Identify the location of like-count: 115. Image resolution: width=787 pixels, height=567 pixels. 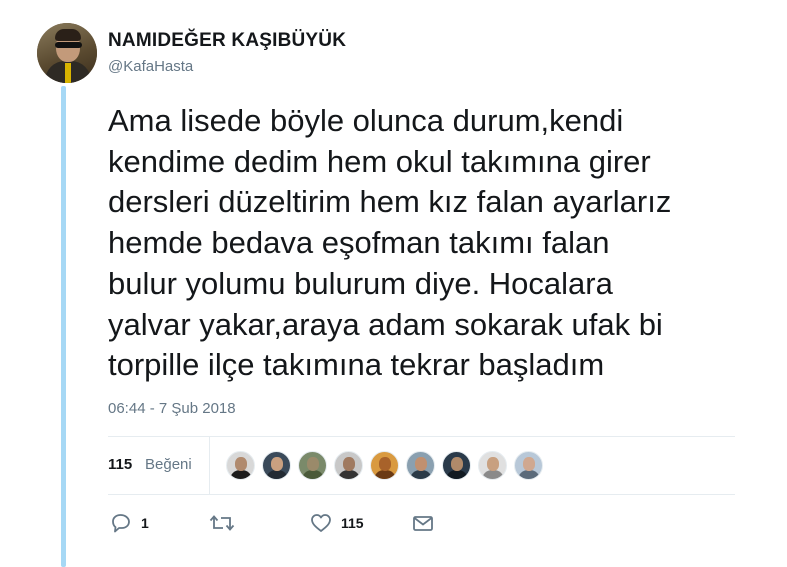
(352, 523).